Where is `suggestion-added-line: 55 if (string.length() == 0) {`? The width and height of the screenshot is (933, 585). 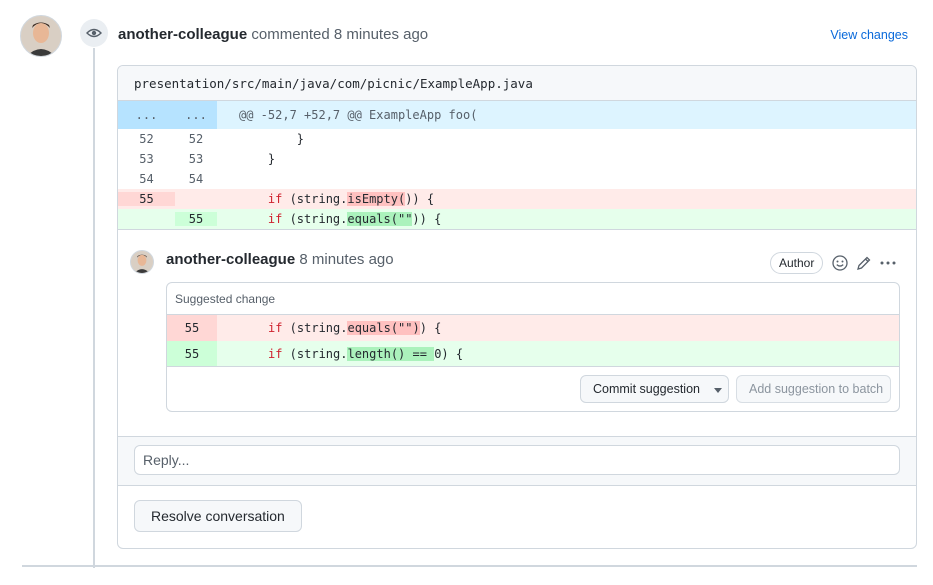
suggestion-added-line: 55 if (string.length() == 0) { is located at coordinates (533, 354).